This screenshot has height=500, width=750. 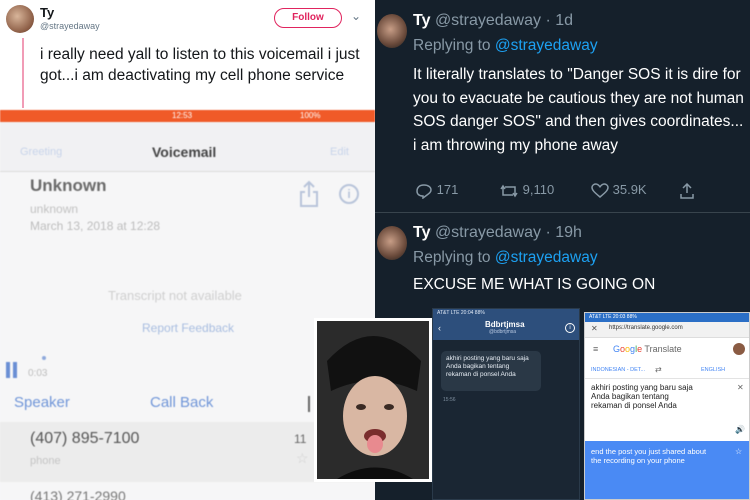 I want to click on like-count: 35.9K, so click(x=629, y=189).